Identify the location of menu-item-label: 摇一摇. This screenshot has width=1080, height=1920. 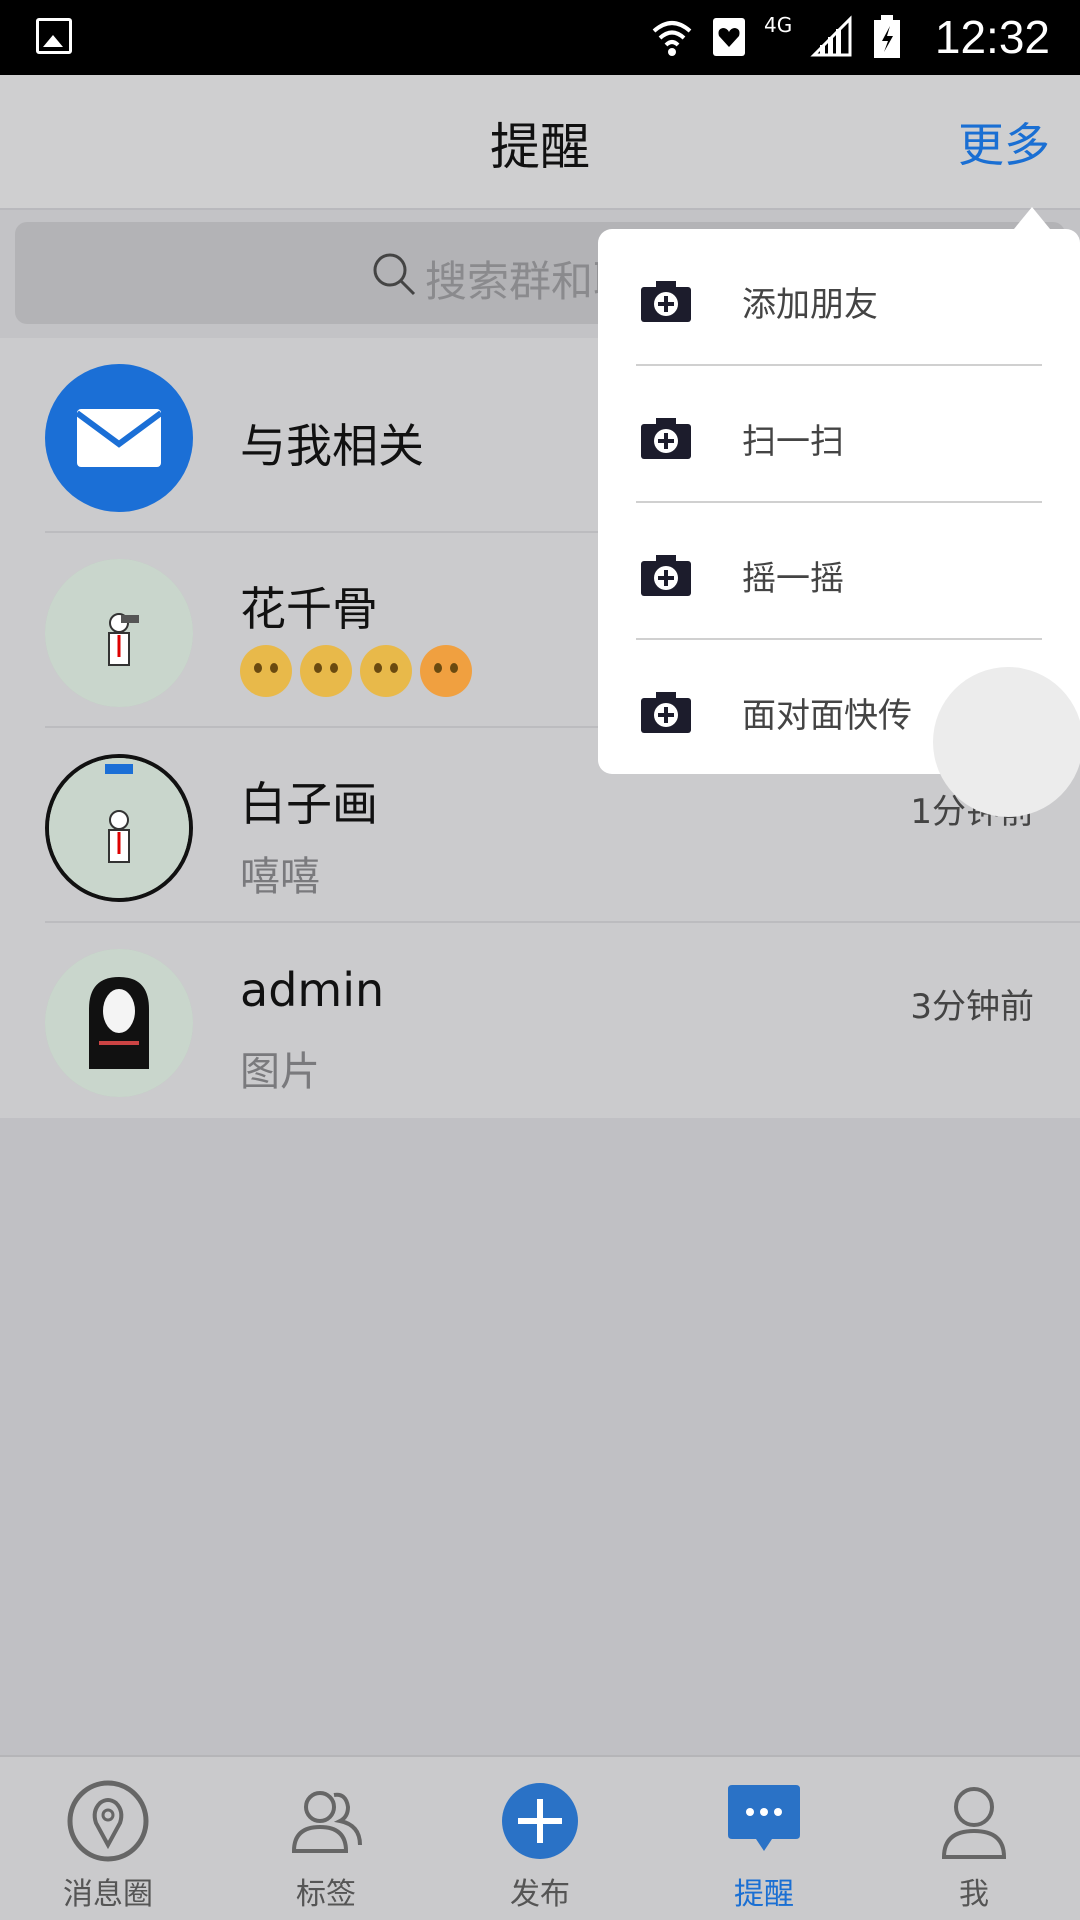
(793, 579).